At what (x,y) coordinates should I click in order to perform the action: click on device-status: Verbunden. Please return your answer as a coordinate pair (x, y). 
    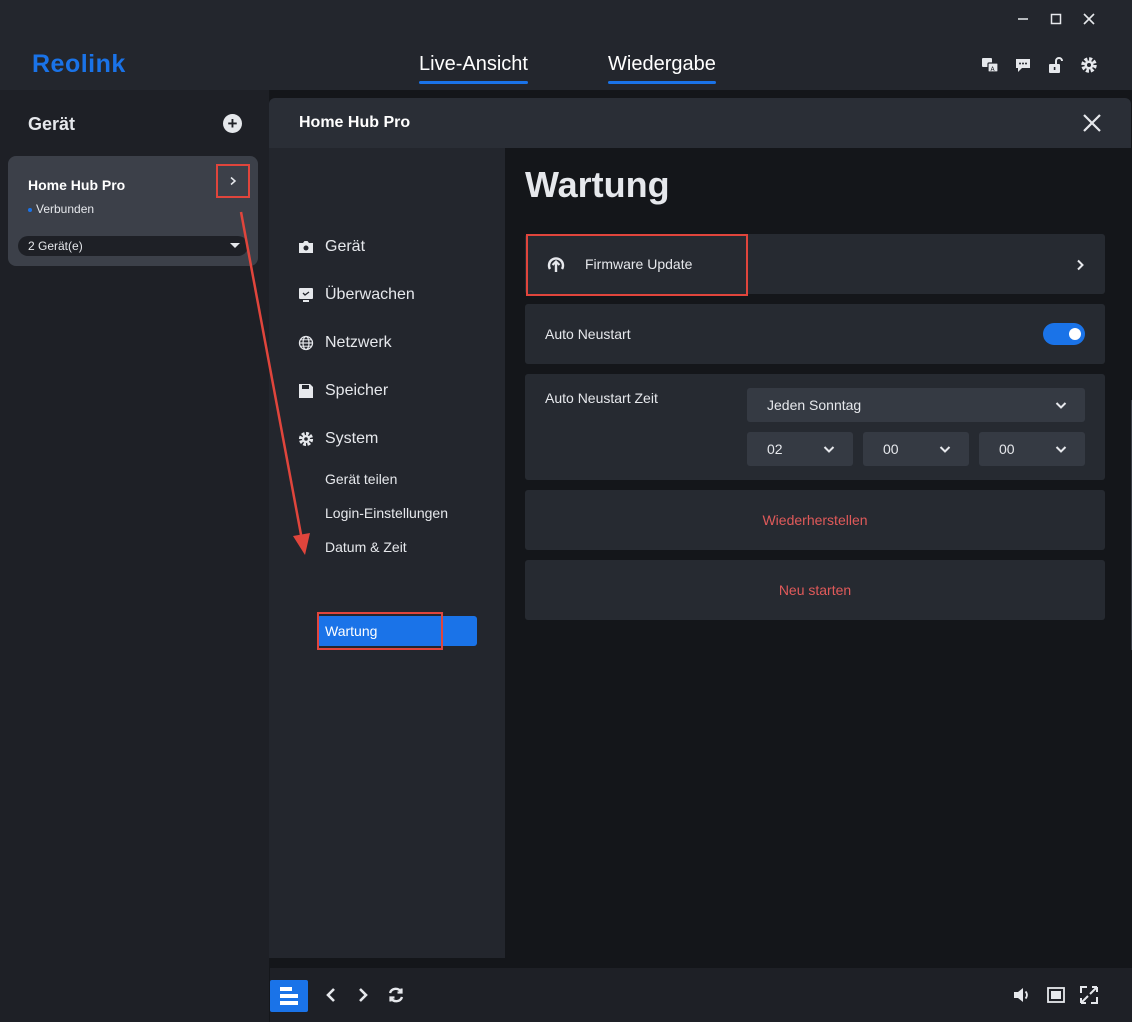
    Looking at the image, I should click on (61, 209).